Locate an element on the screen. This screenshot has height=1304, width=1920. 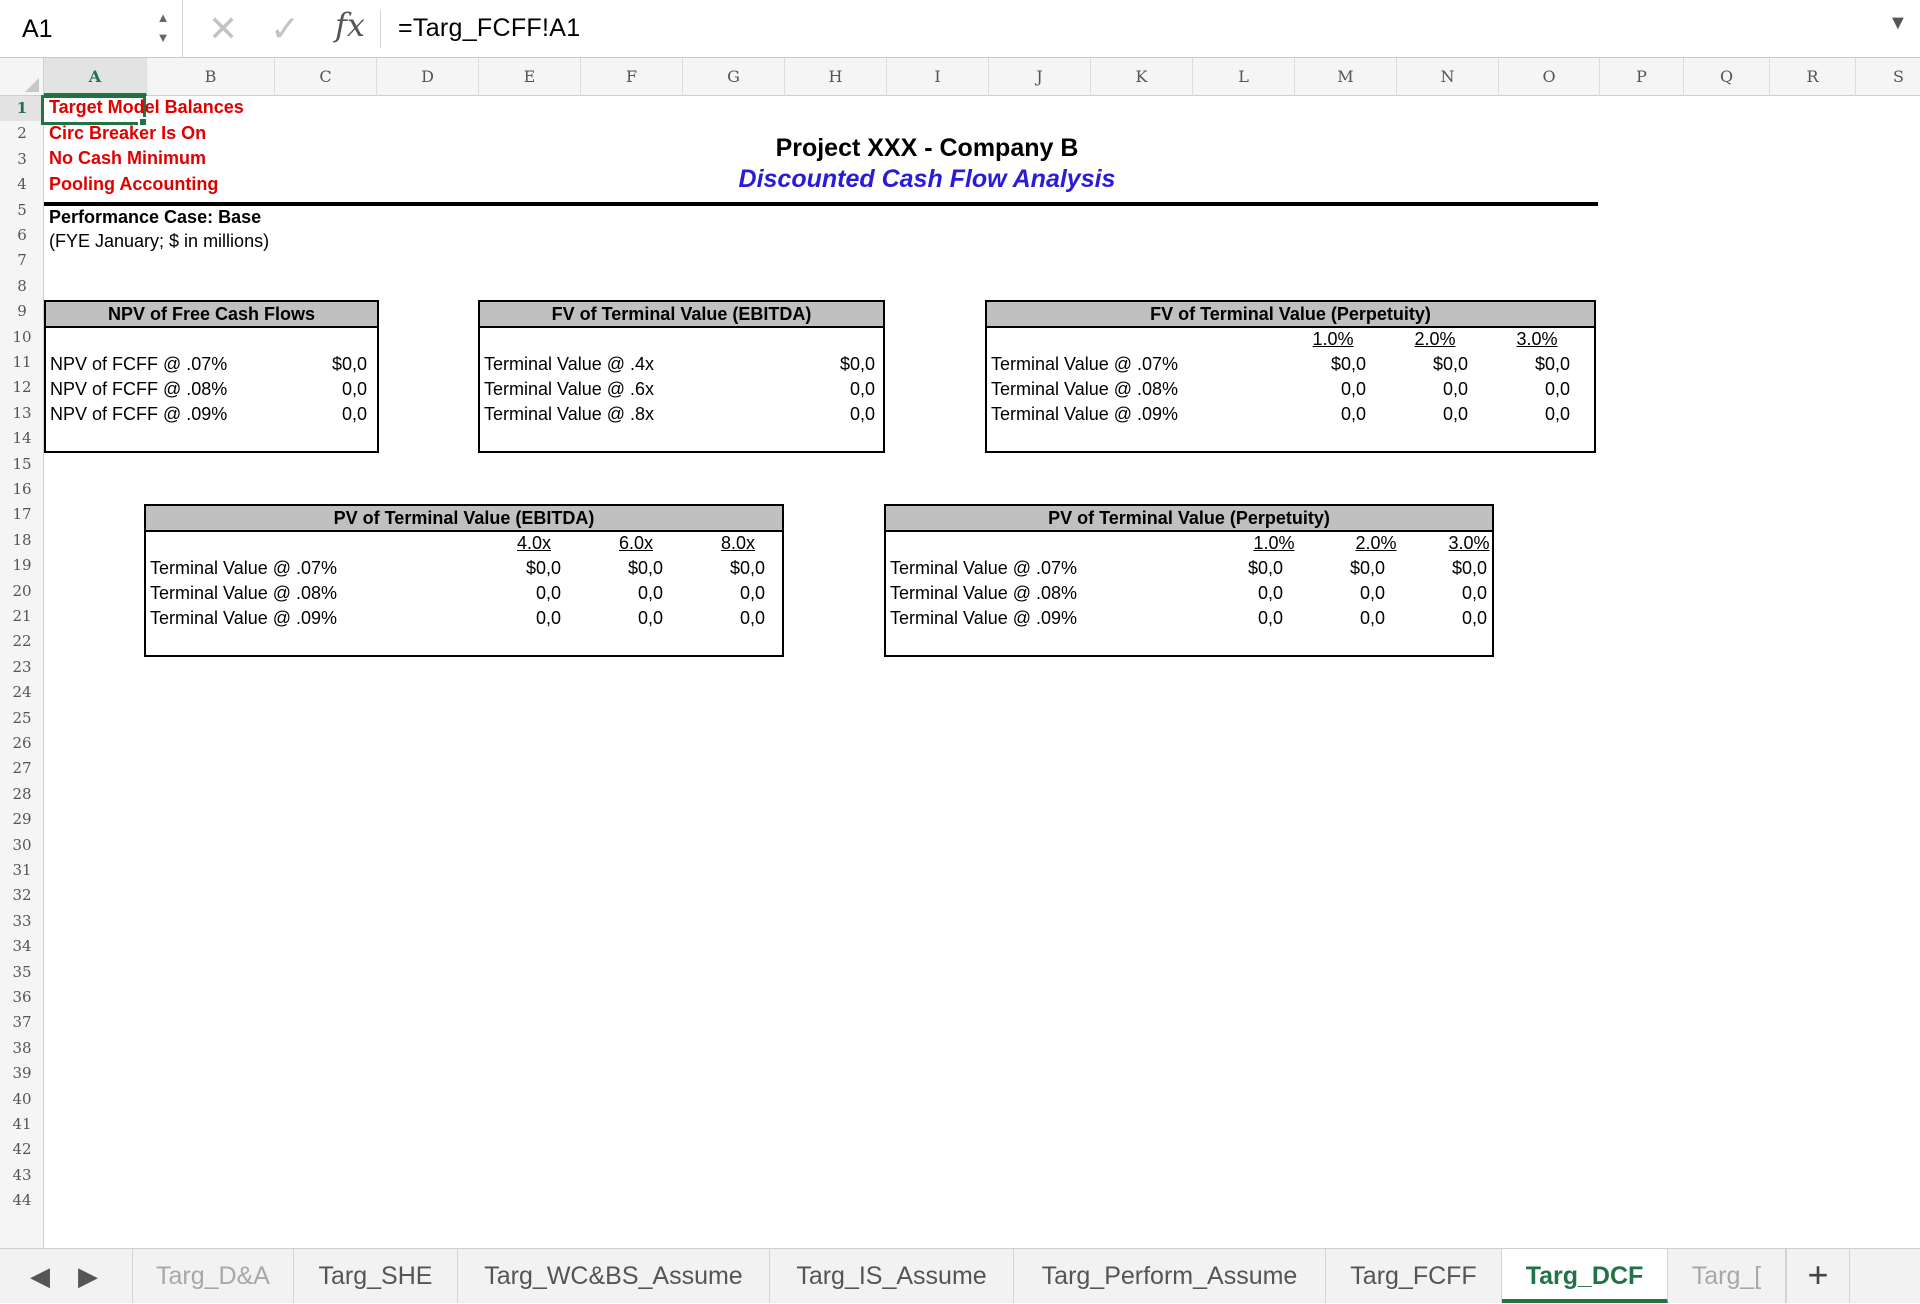
fv-ebitda-row-value: 0,0 is located at coordinates (862, 389).